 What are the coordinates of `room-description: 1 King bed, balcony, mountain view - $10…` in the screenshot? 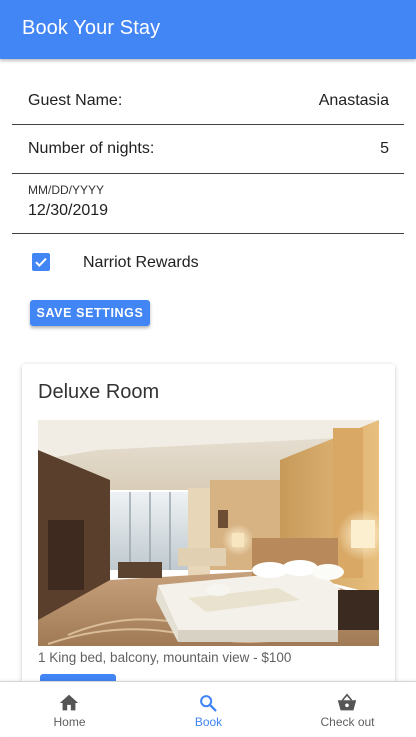 It's located at (165, 657).